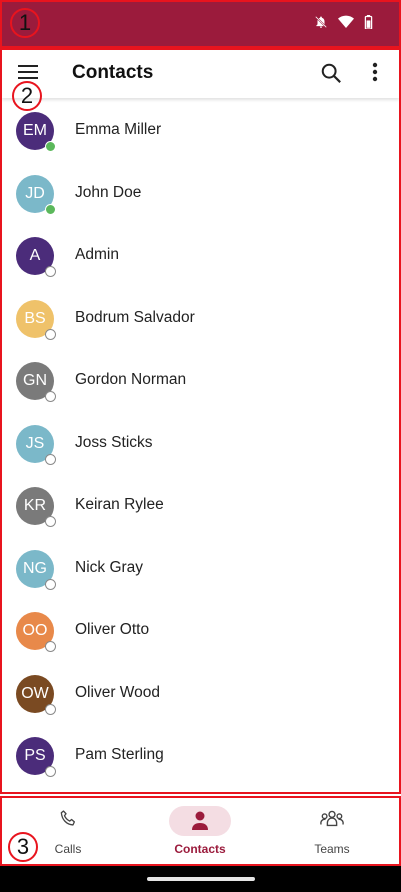 Image resolution: width=401 pixels, height=892 pixels. What do you see at coordinates (27, 96) in the screenshot?
I see `annotation-label-2: 2` at bounding box center [27, 96].